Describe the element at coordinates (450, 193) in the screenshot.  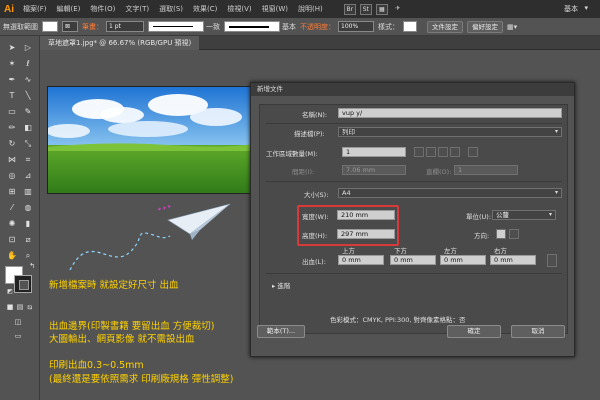
I see `size-select: A4` at that location.